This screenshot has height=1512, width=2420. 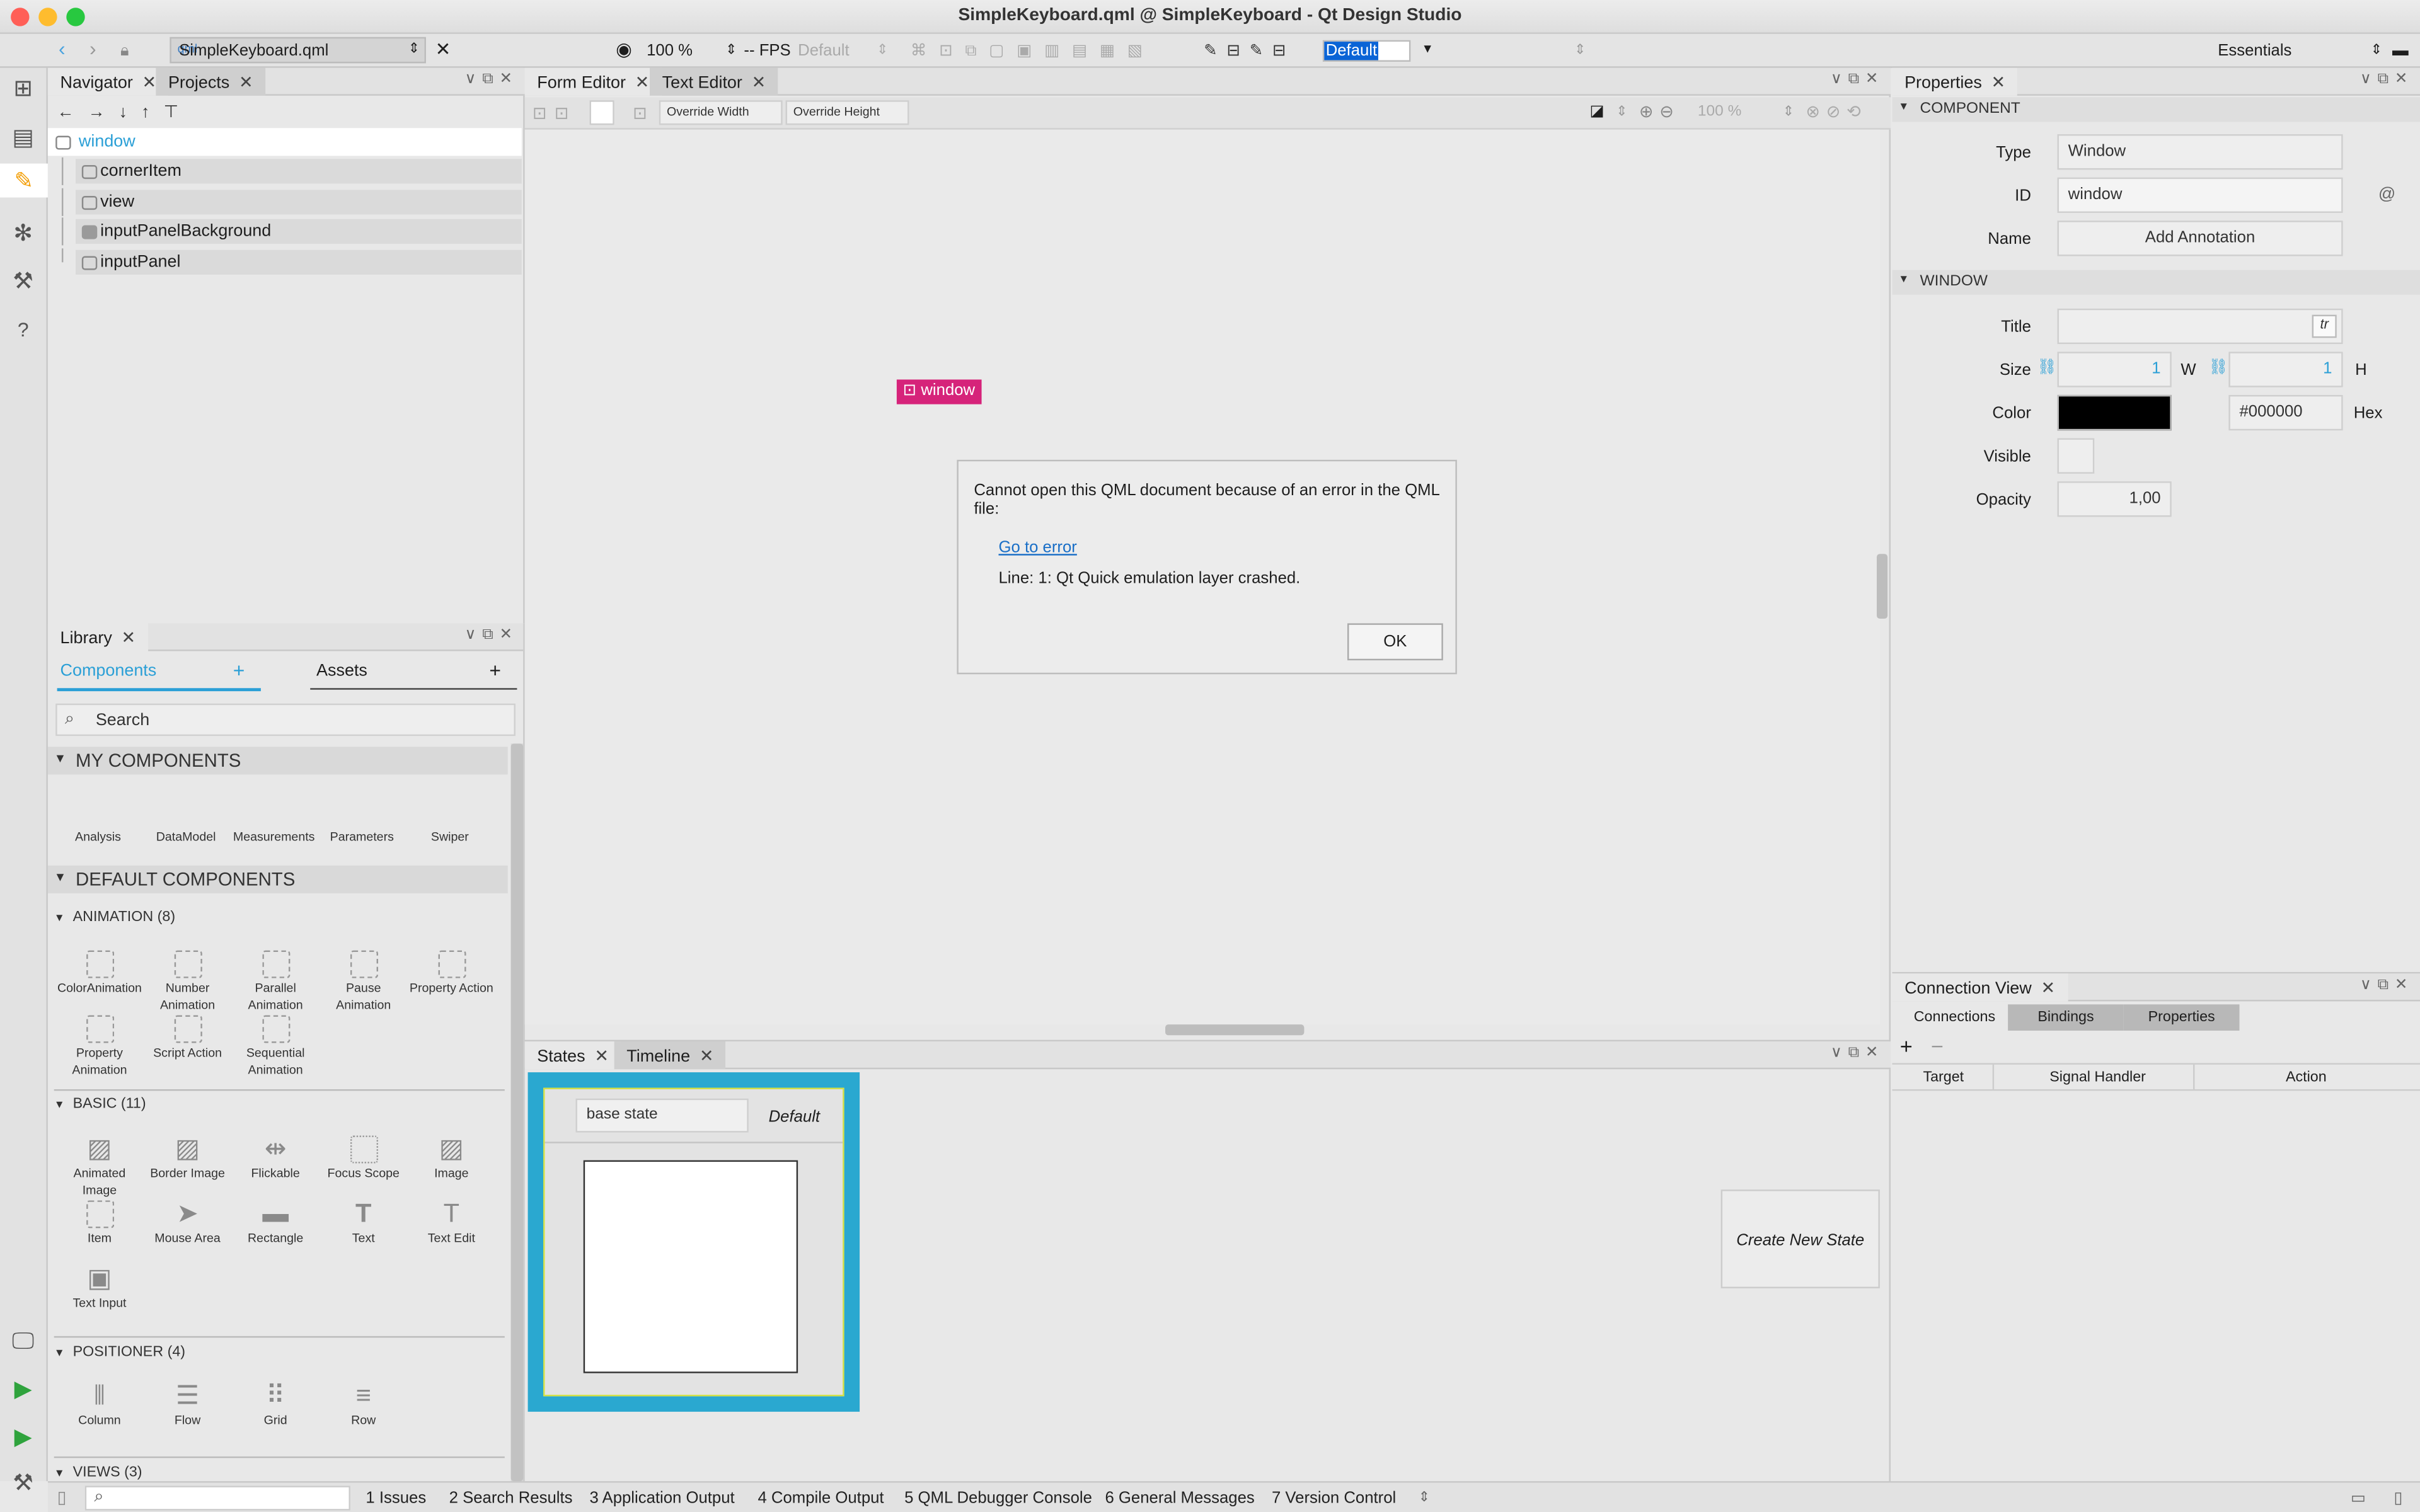 What do you see at coordinates (2285, 369) in the screenshot?
I see `height-input: 1` at bounding box center [2285, 369].